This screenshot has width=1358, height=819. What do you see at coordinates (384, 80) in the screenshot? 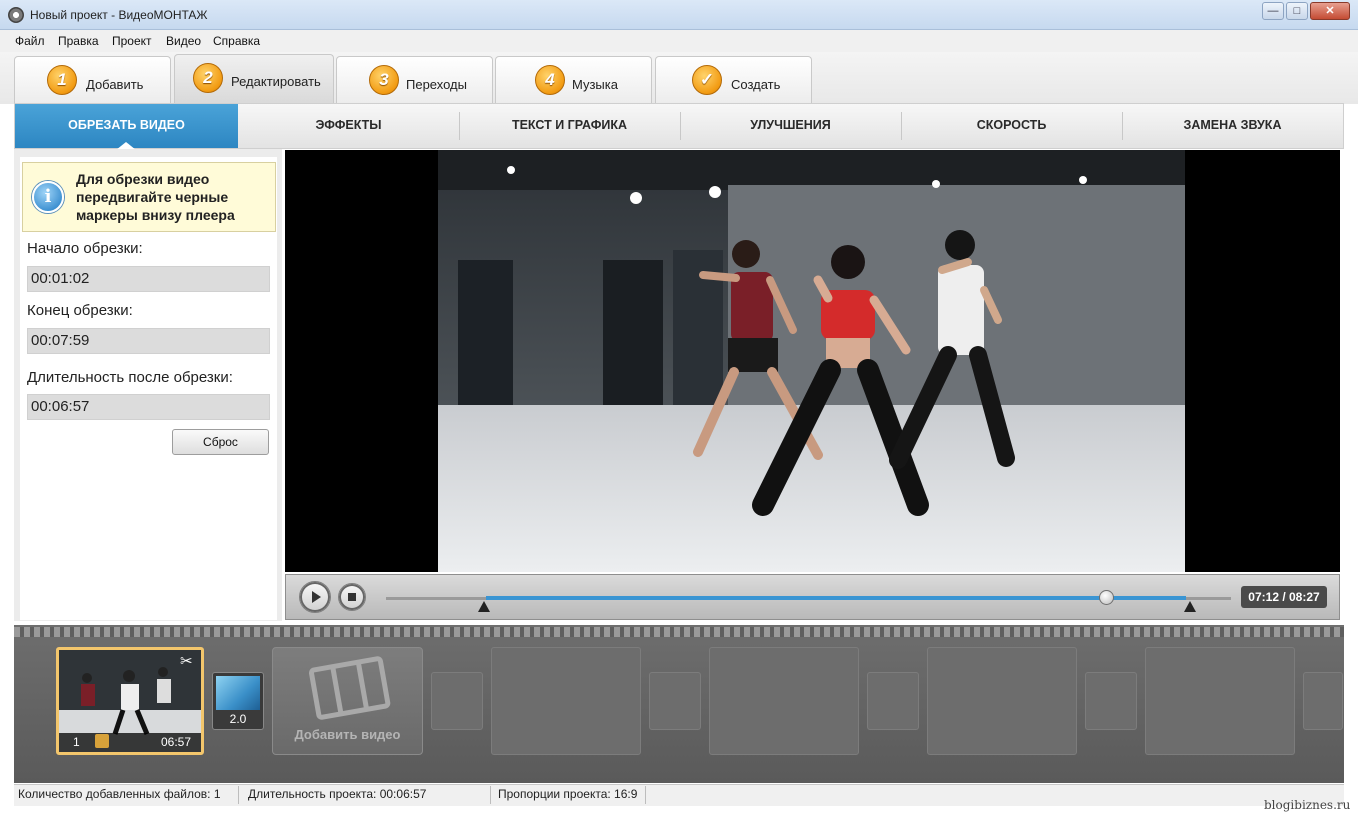
I see `step-number-badge: 3` at bounding box center [384, 80].